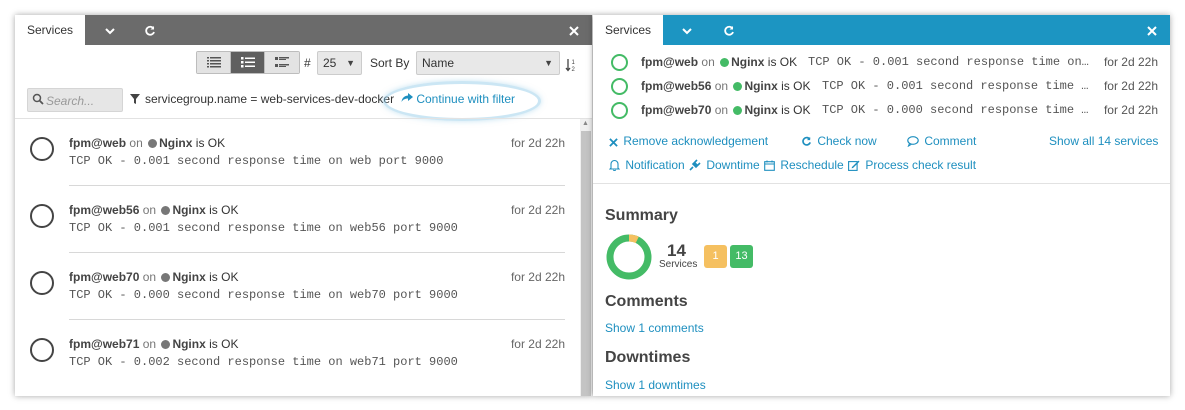  I want to click on show-comments-link: Show 1 comments, so click(654, 328).